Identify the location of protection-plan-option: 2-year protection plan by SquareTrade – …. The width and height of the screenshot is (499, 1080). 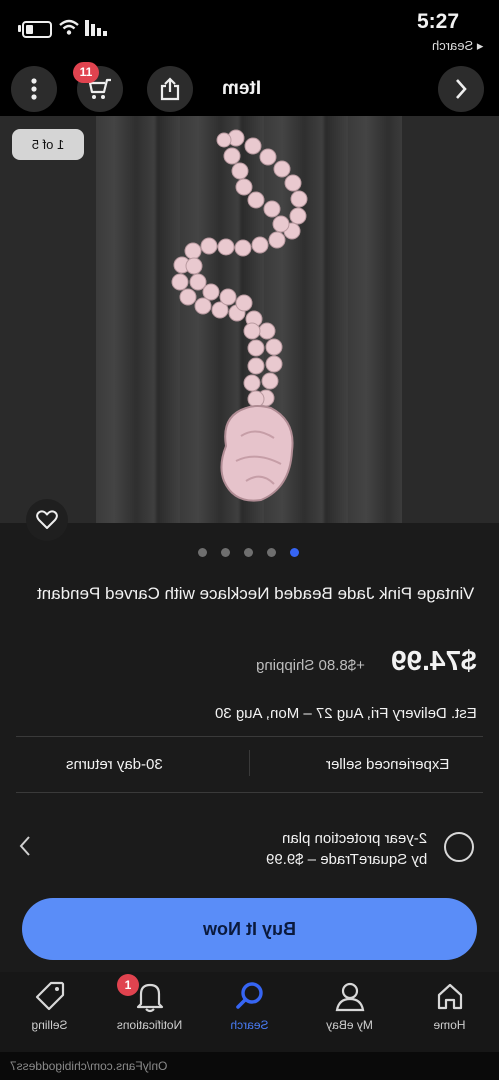
(346, 849).